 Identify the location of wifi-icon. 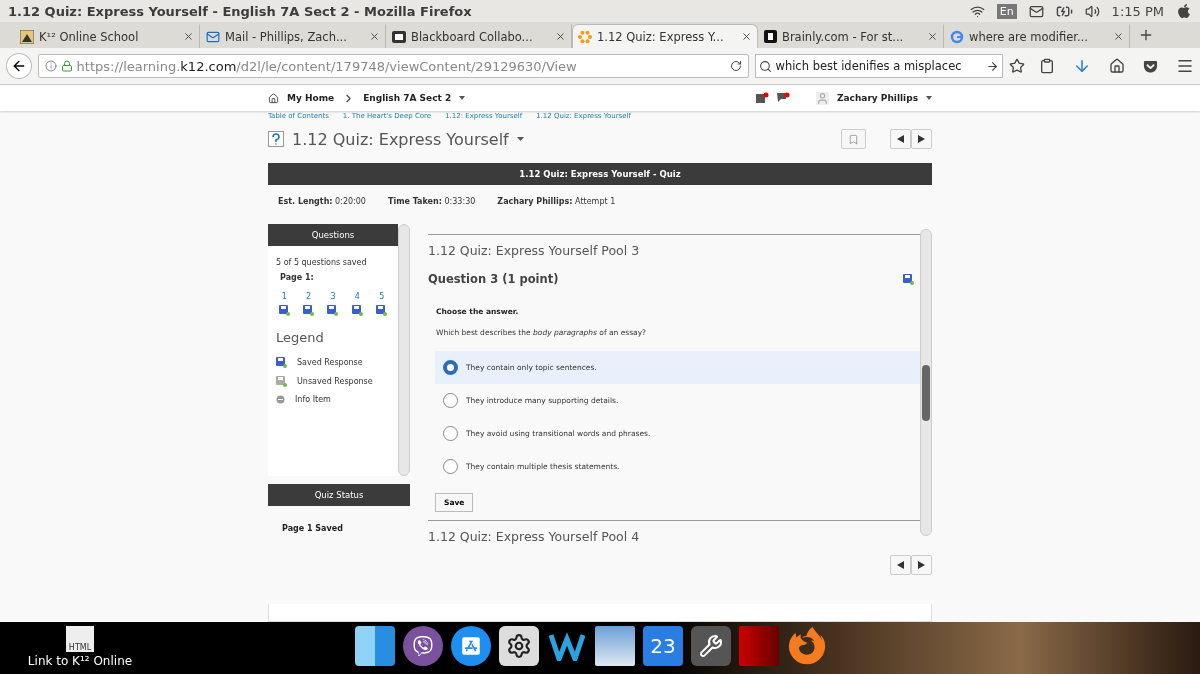
(977, 11).